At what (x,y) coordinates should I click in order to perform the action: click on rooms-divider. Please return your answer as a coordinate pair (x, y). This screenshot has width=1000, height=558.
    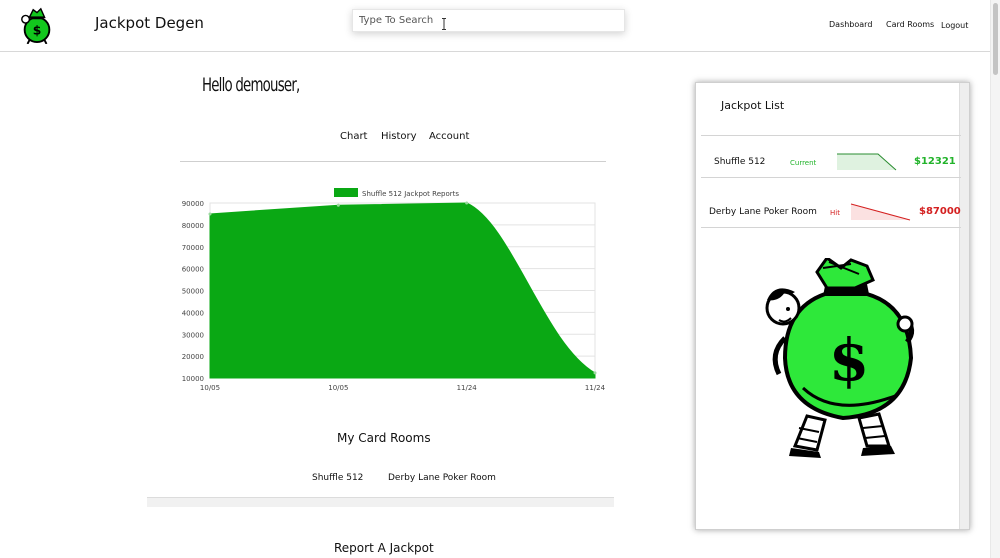
    Looking at the image, I should click on (380, 502).